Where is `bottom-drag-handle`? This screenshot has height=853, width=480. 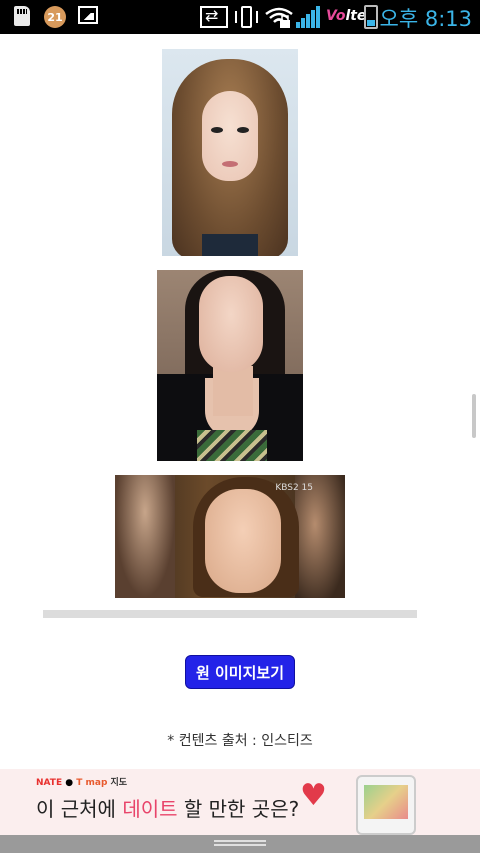 bottom-drag-handle is located at coordinates (240, 844).